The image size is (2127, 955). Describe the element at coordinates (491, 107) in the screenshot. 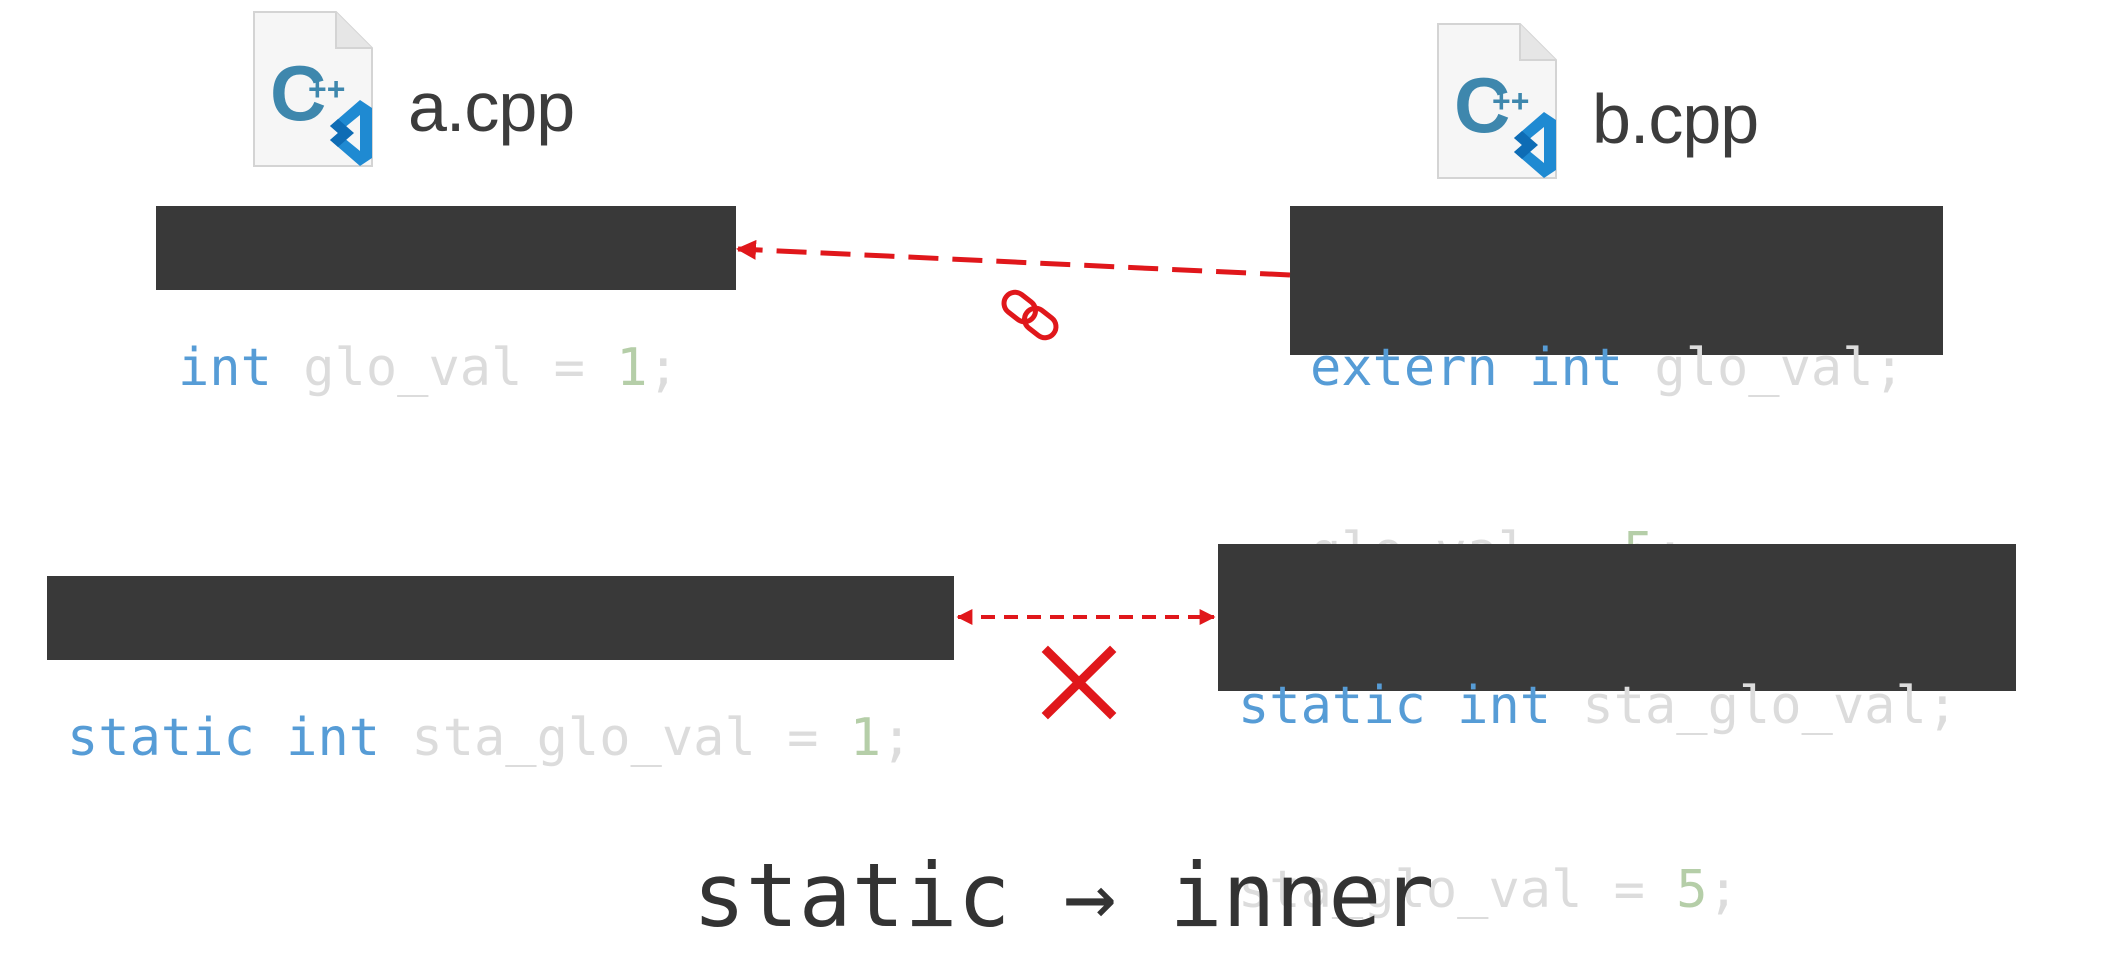

I see `file-name-a: a.cpp` at that location.